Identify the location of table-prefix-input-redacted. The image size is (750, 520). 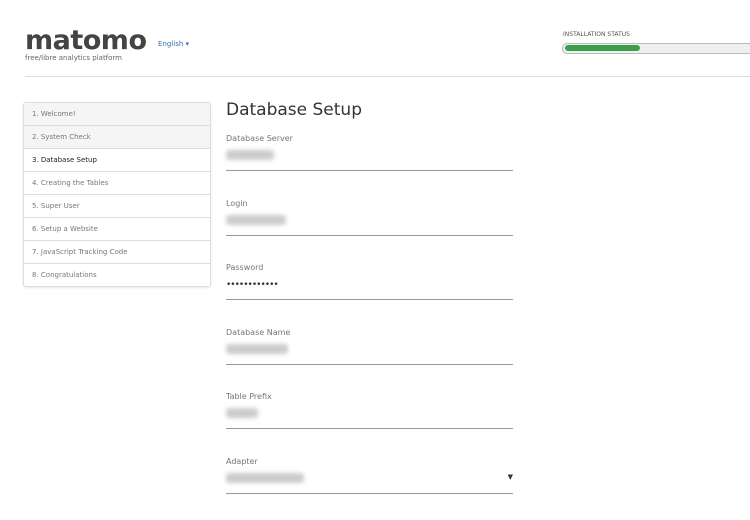
(242, 413).